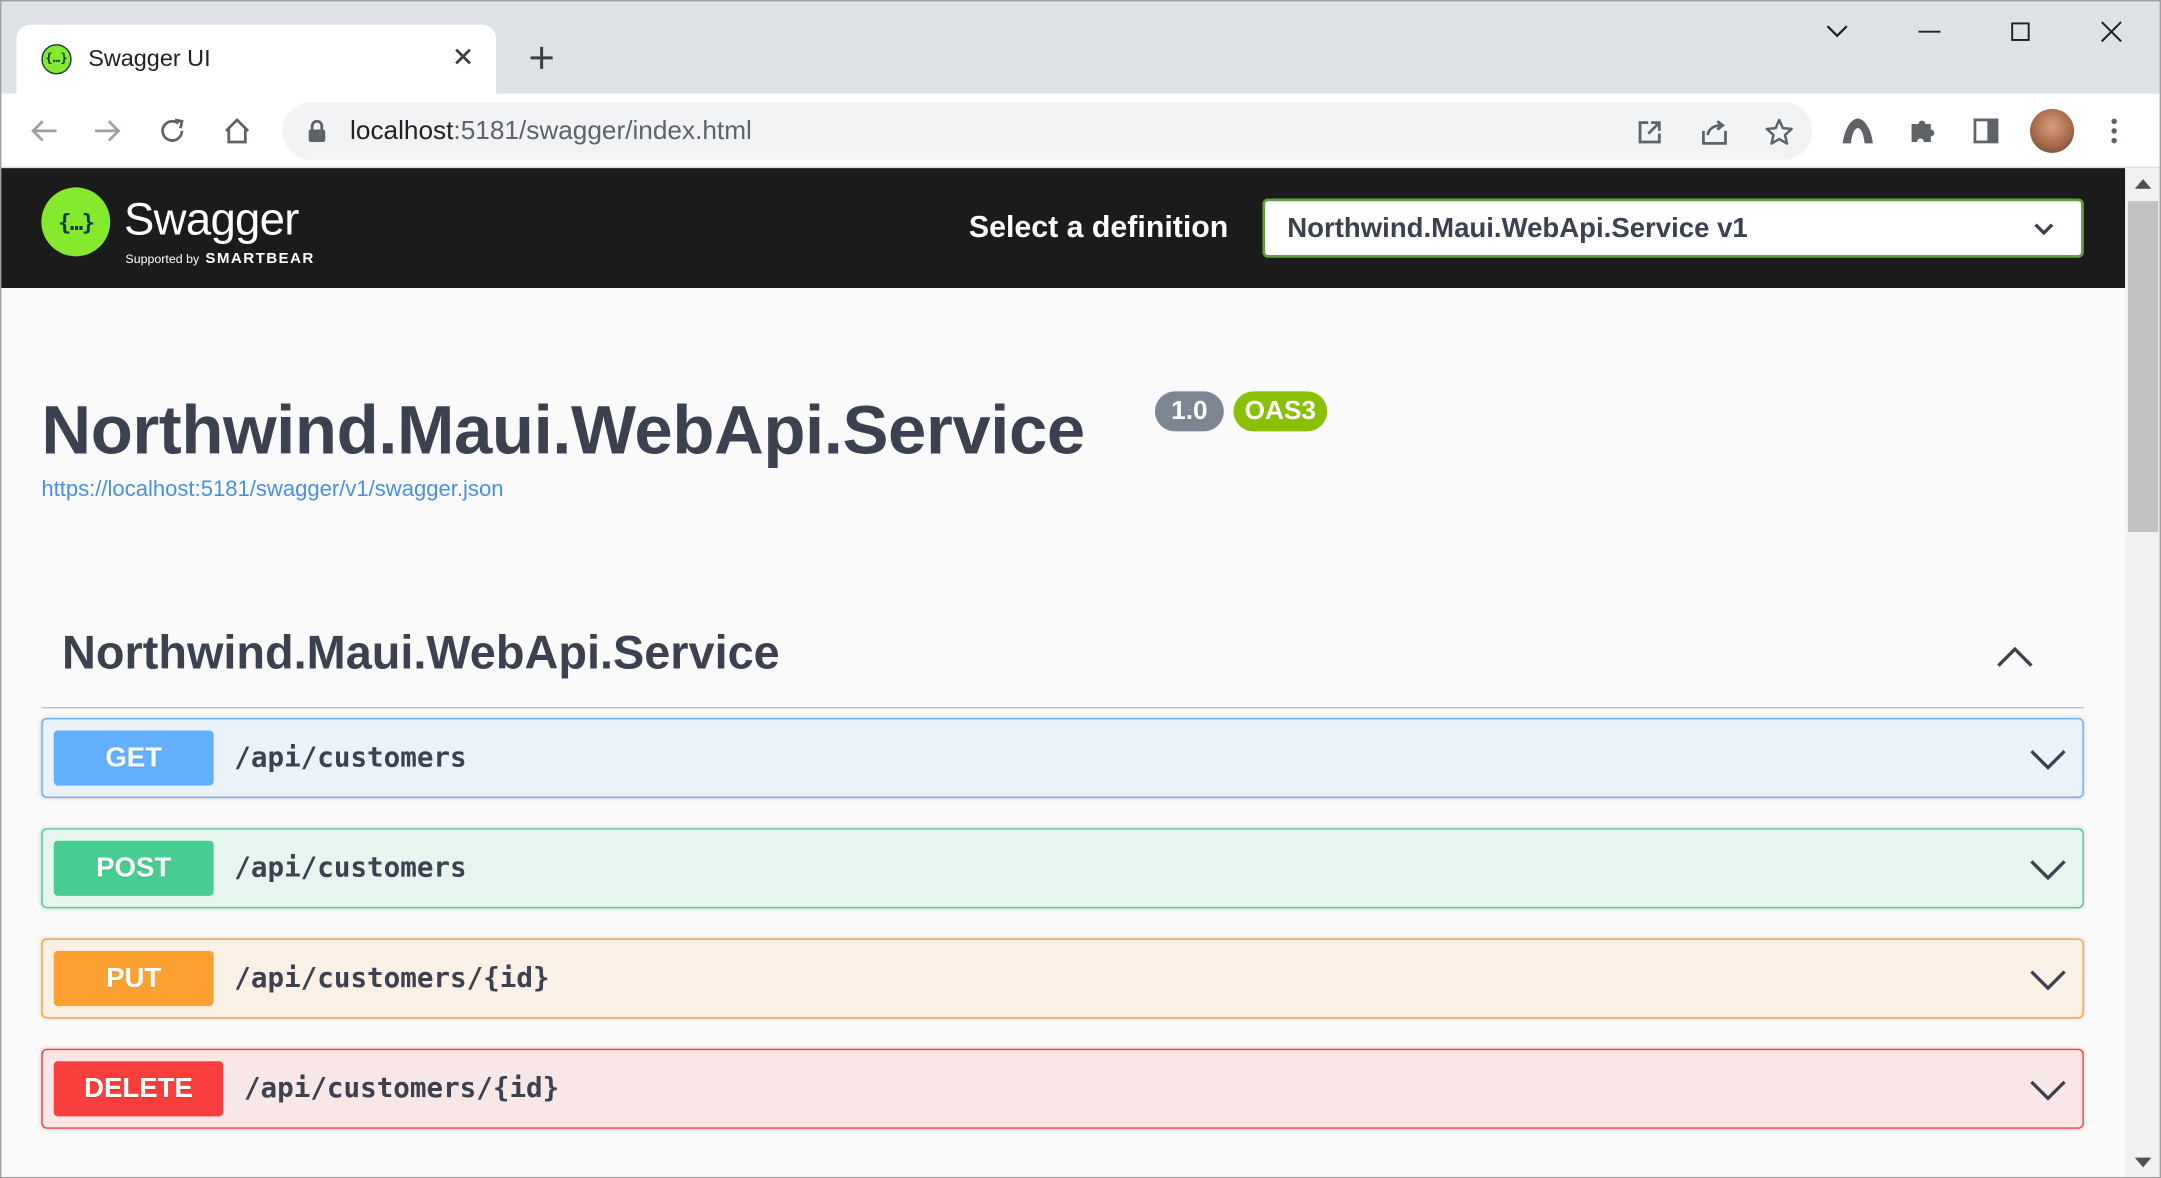 The width and height of the screenshot is (2161, 1178). Describe the element at coordinates (1047, 130) in the screenshot. I see `address-bar: localhost:5181/swagger/index.html` at that location.